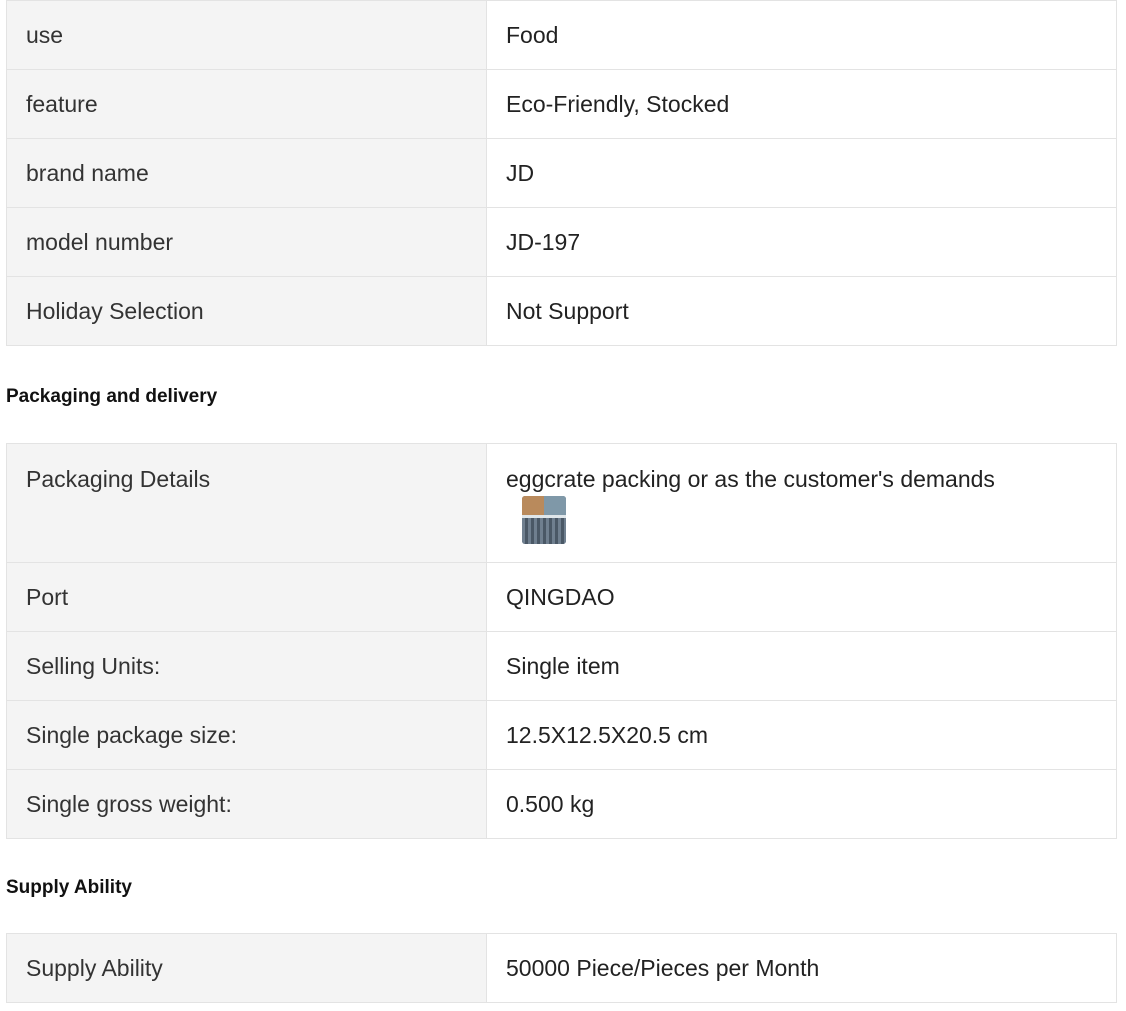  I want to click on table-row: Single package size: 12.5X12.5X20.5 cm, so click(561, 735).